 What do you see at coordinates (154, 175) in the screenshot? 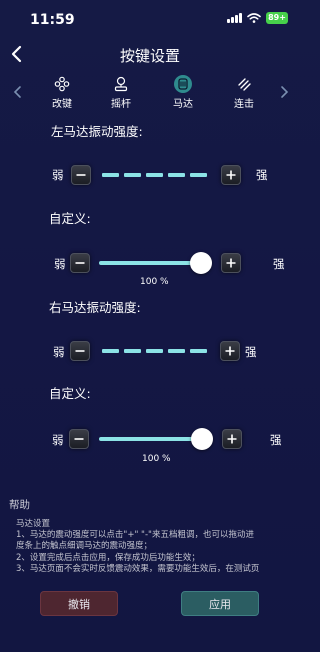
I see `left-strength-levels` at bounding box center [154, 175].